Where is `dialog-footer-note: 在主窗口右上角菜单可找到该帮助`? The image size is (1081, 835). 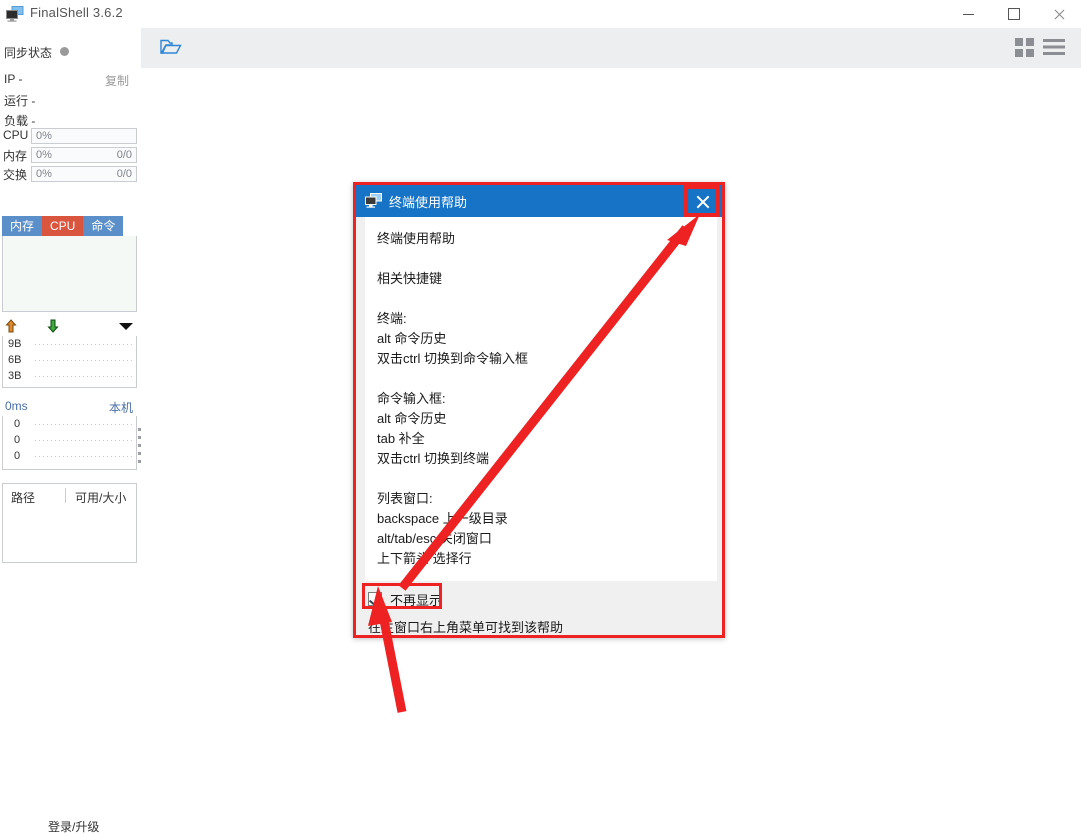 dialog-footer-note: 在主窗口右上角菜单可找到该帮助 is located at coordinates (466, 627).